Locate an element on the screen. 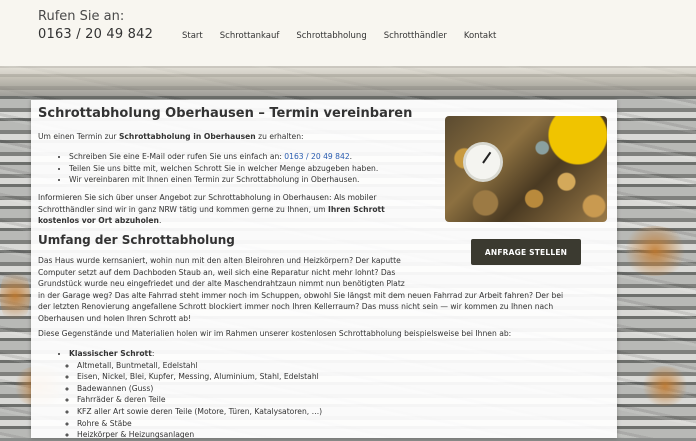 The height and width of the screenshot is (441, 696). phone-link: 0163 / 20 49 842 is located at coordinates (316, 156).